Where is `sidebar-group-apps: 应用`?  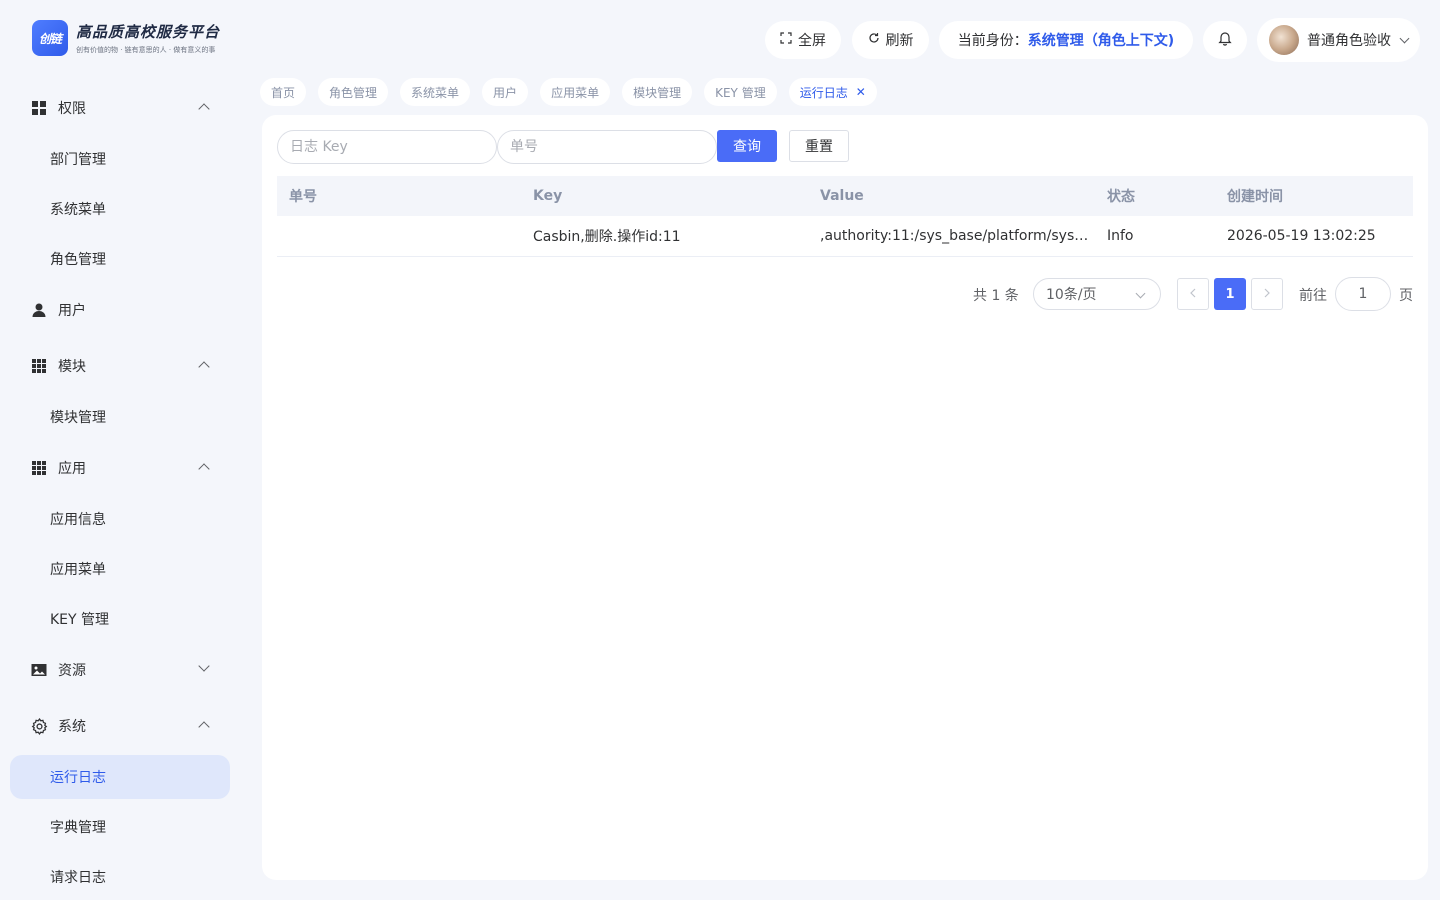
sidebar-group-apps: 应用 is located at coordinates (120, 468).